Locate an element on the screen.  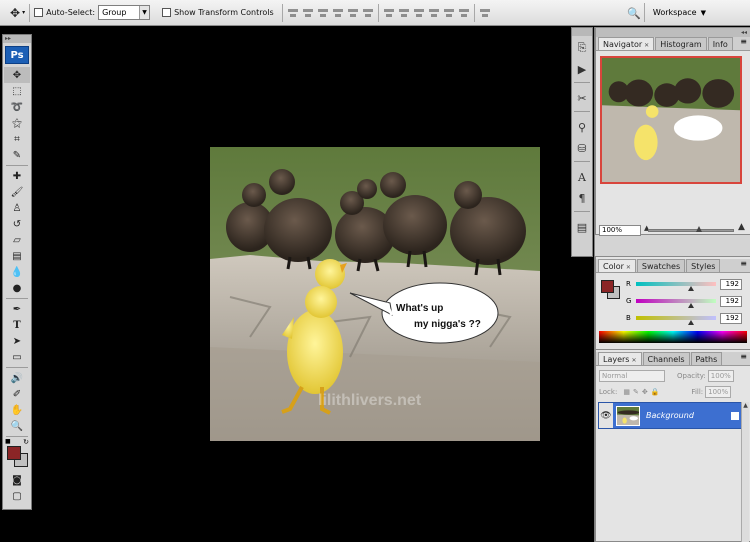
eraser-tool-icon: ▱ is located at coordinates (17, 240).